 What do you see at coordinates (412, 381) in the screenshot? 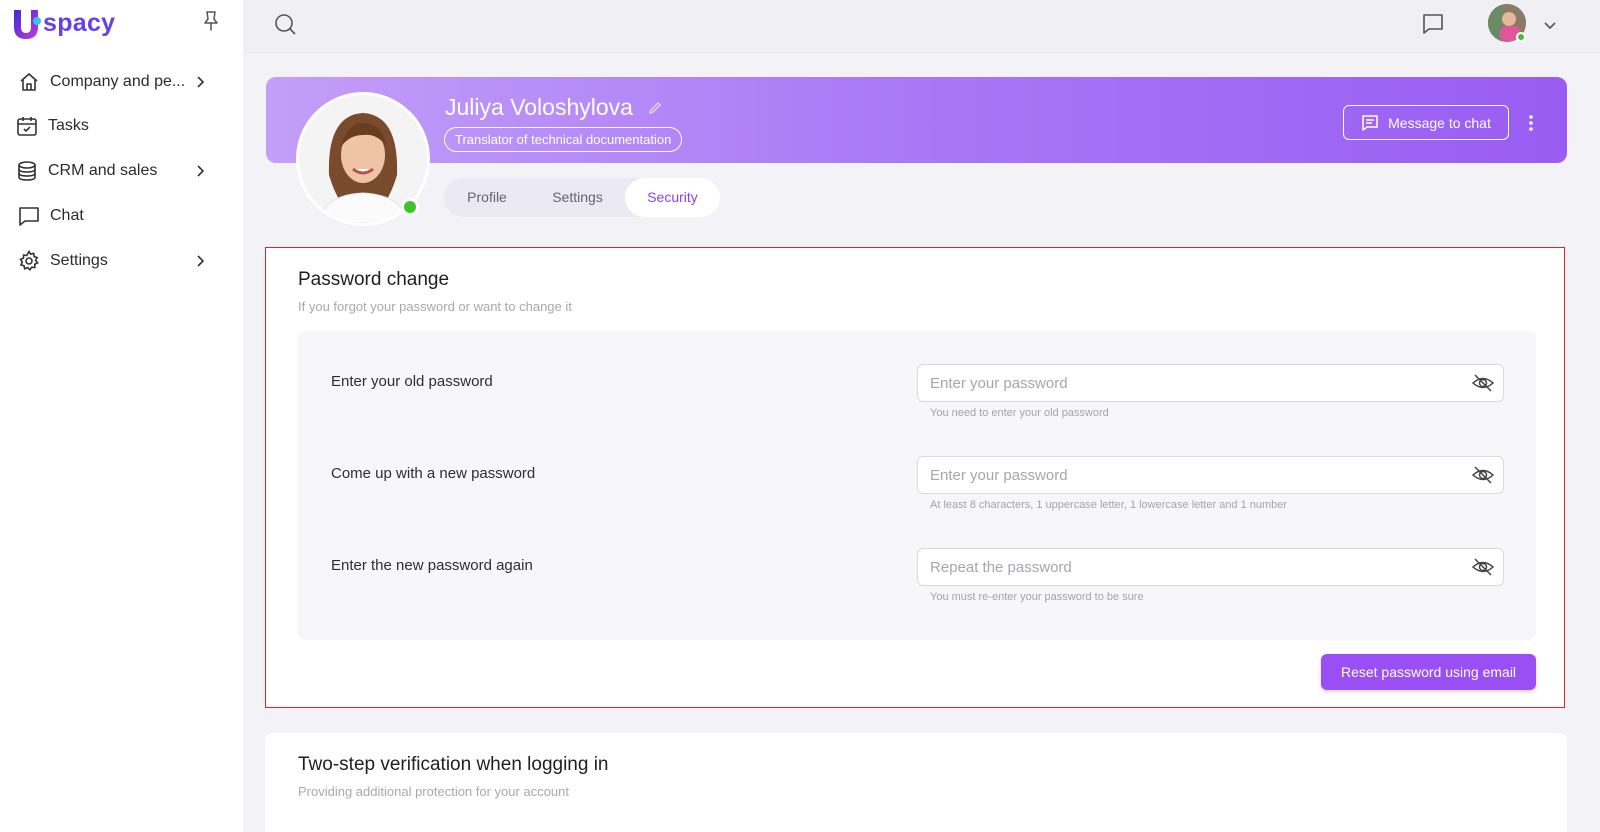
I see `old-password-label: Enter your old password` at bounding box center [412, 381].